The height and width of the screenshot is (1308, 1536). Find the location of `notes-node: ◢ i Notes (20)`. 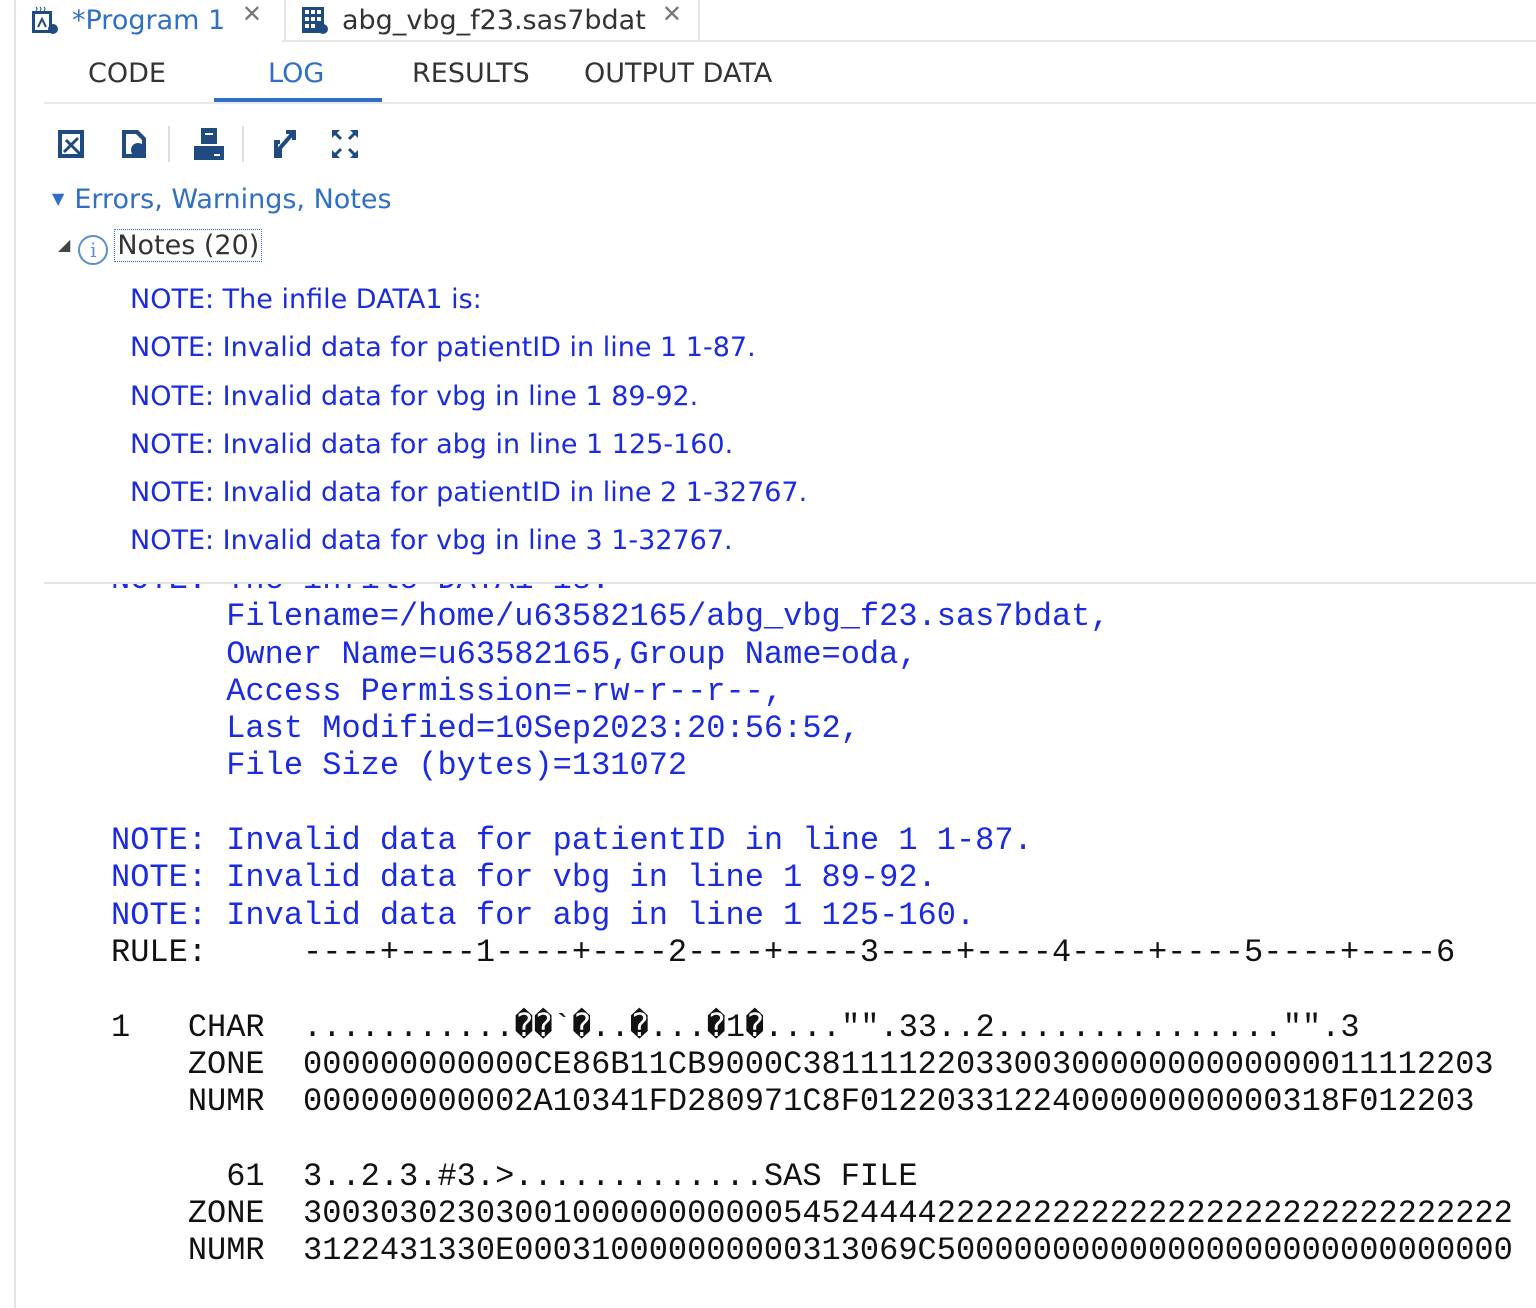

notes-node: ◢ i Notes (20) is located at coordinates (160, 247).